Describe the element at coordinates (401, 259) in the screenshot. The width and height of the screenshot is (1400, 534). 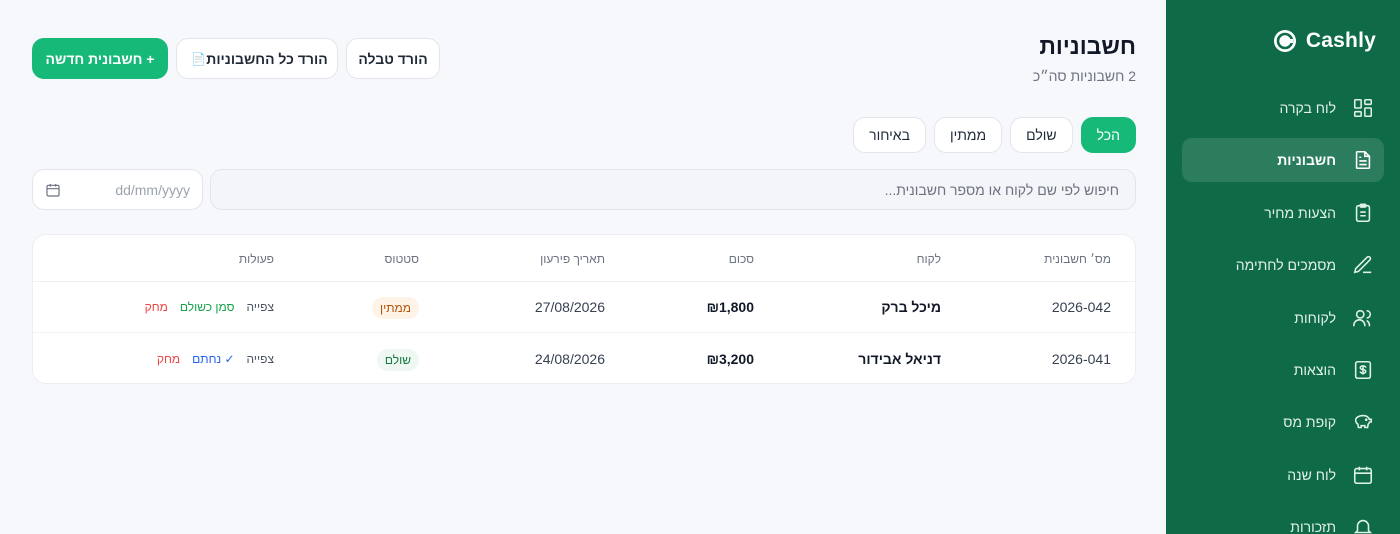
I see `col-header-status: סטטוס` at that location.